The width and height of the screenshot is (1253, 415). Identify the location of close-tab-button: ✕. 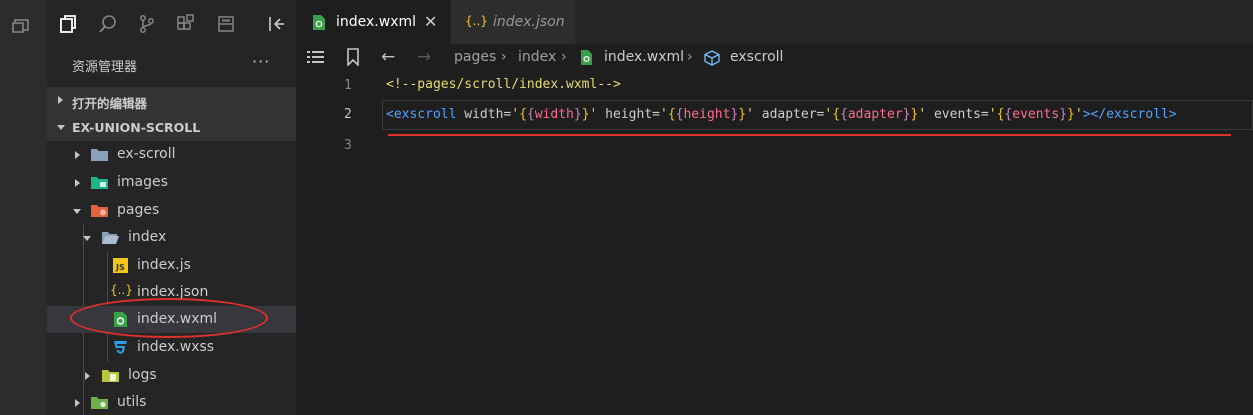
(430, 21).